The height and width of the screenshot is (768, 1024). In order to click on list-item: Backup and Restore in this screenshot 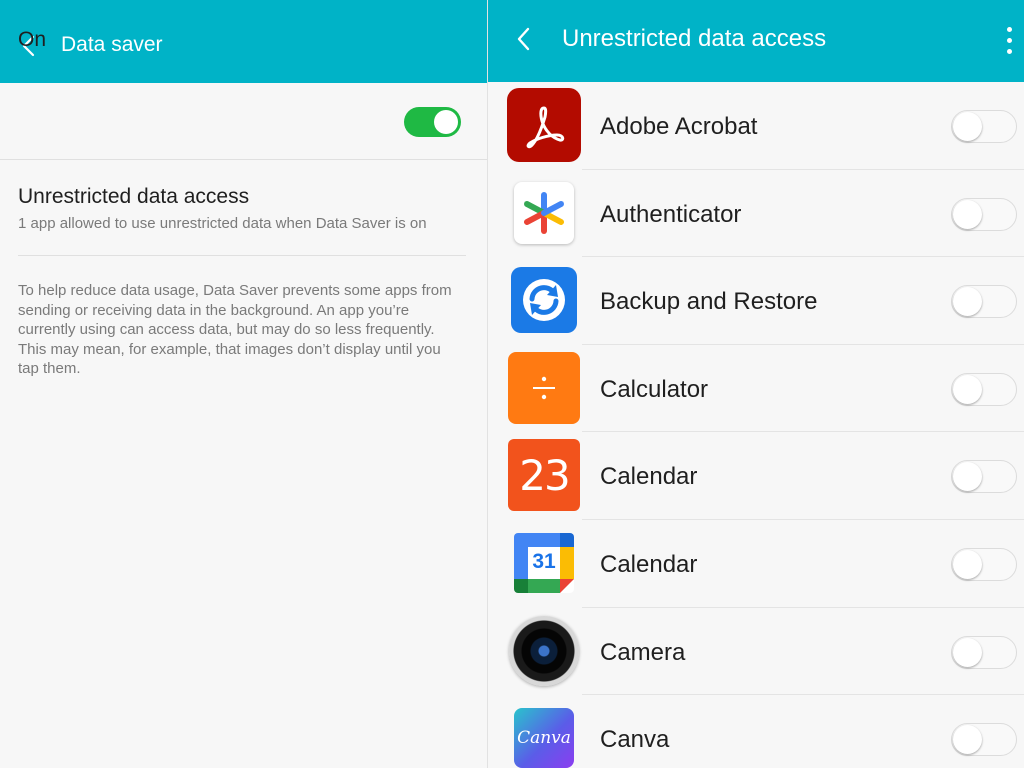, I will do `click(756, 301)`.